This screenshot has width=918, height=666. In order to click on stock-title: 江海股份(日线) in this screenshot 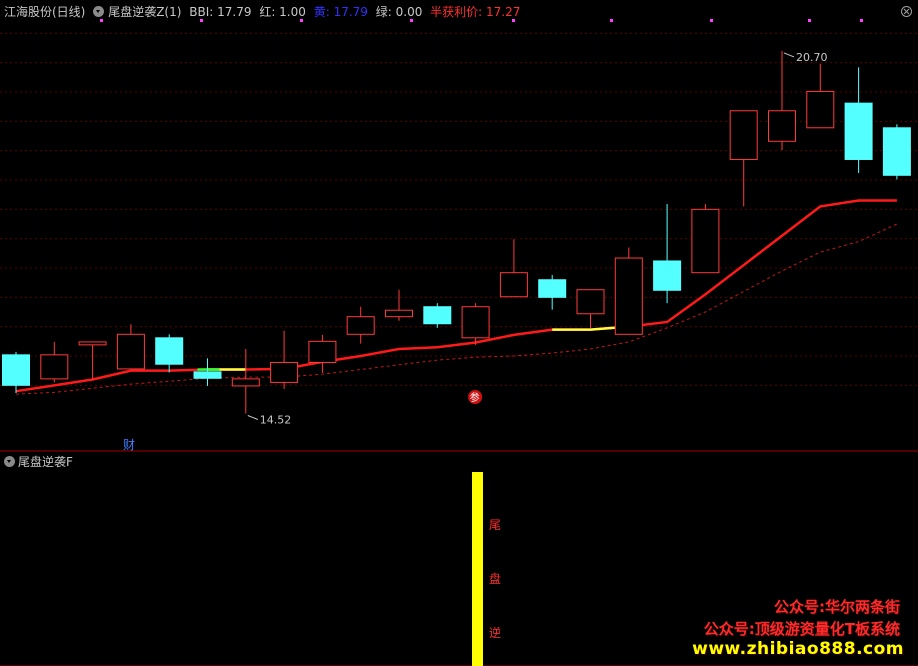, I will do `click(44, 12)`.